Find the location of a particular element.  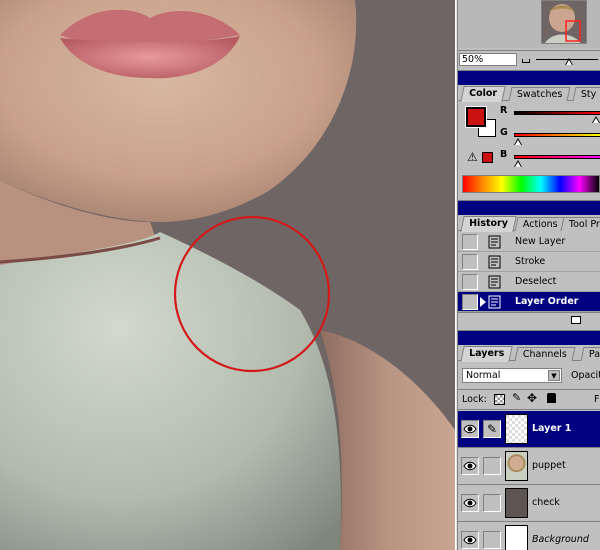

history-item-label: Stroke is located at coordinates (530, 261).